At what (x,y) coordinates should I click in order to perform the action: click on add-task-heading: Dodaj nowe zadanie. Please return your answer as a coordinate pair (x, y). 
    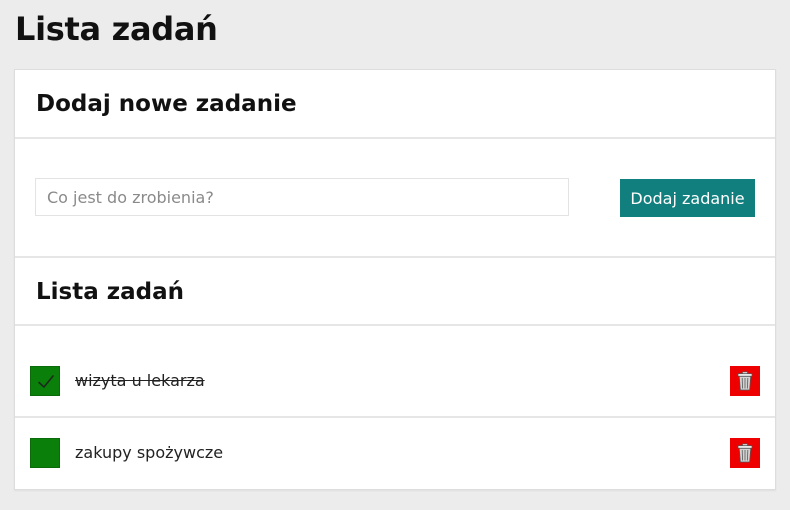
    Looking at the image, I should click on (166, 104).